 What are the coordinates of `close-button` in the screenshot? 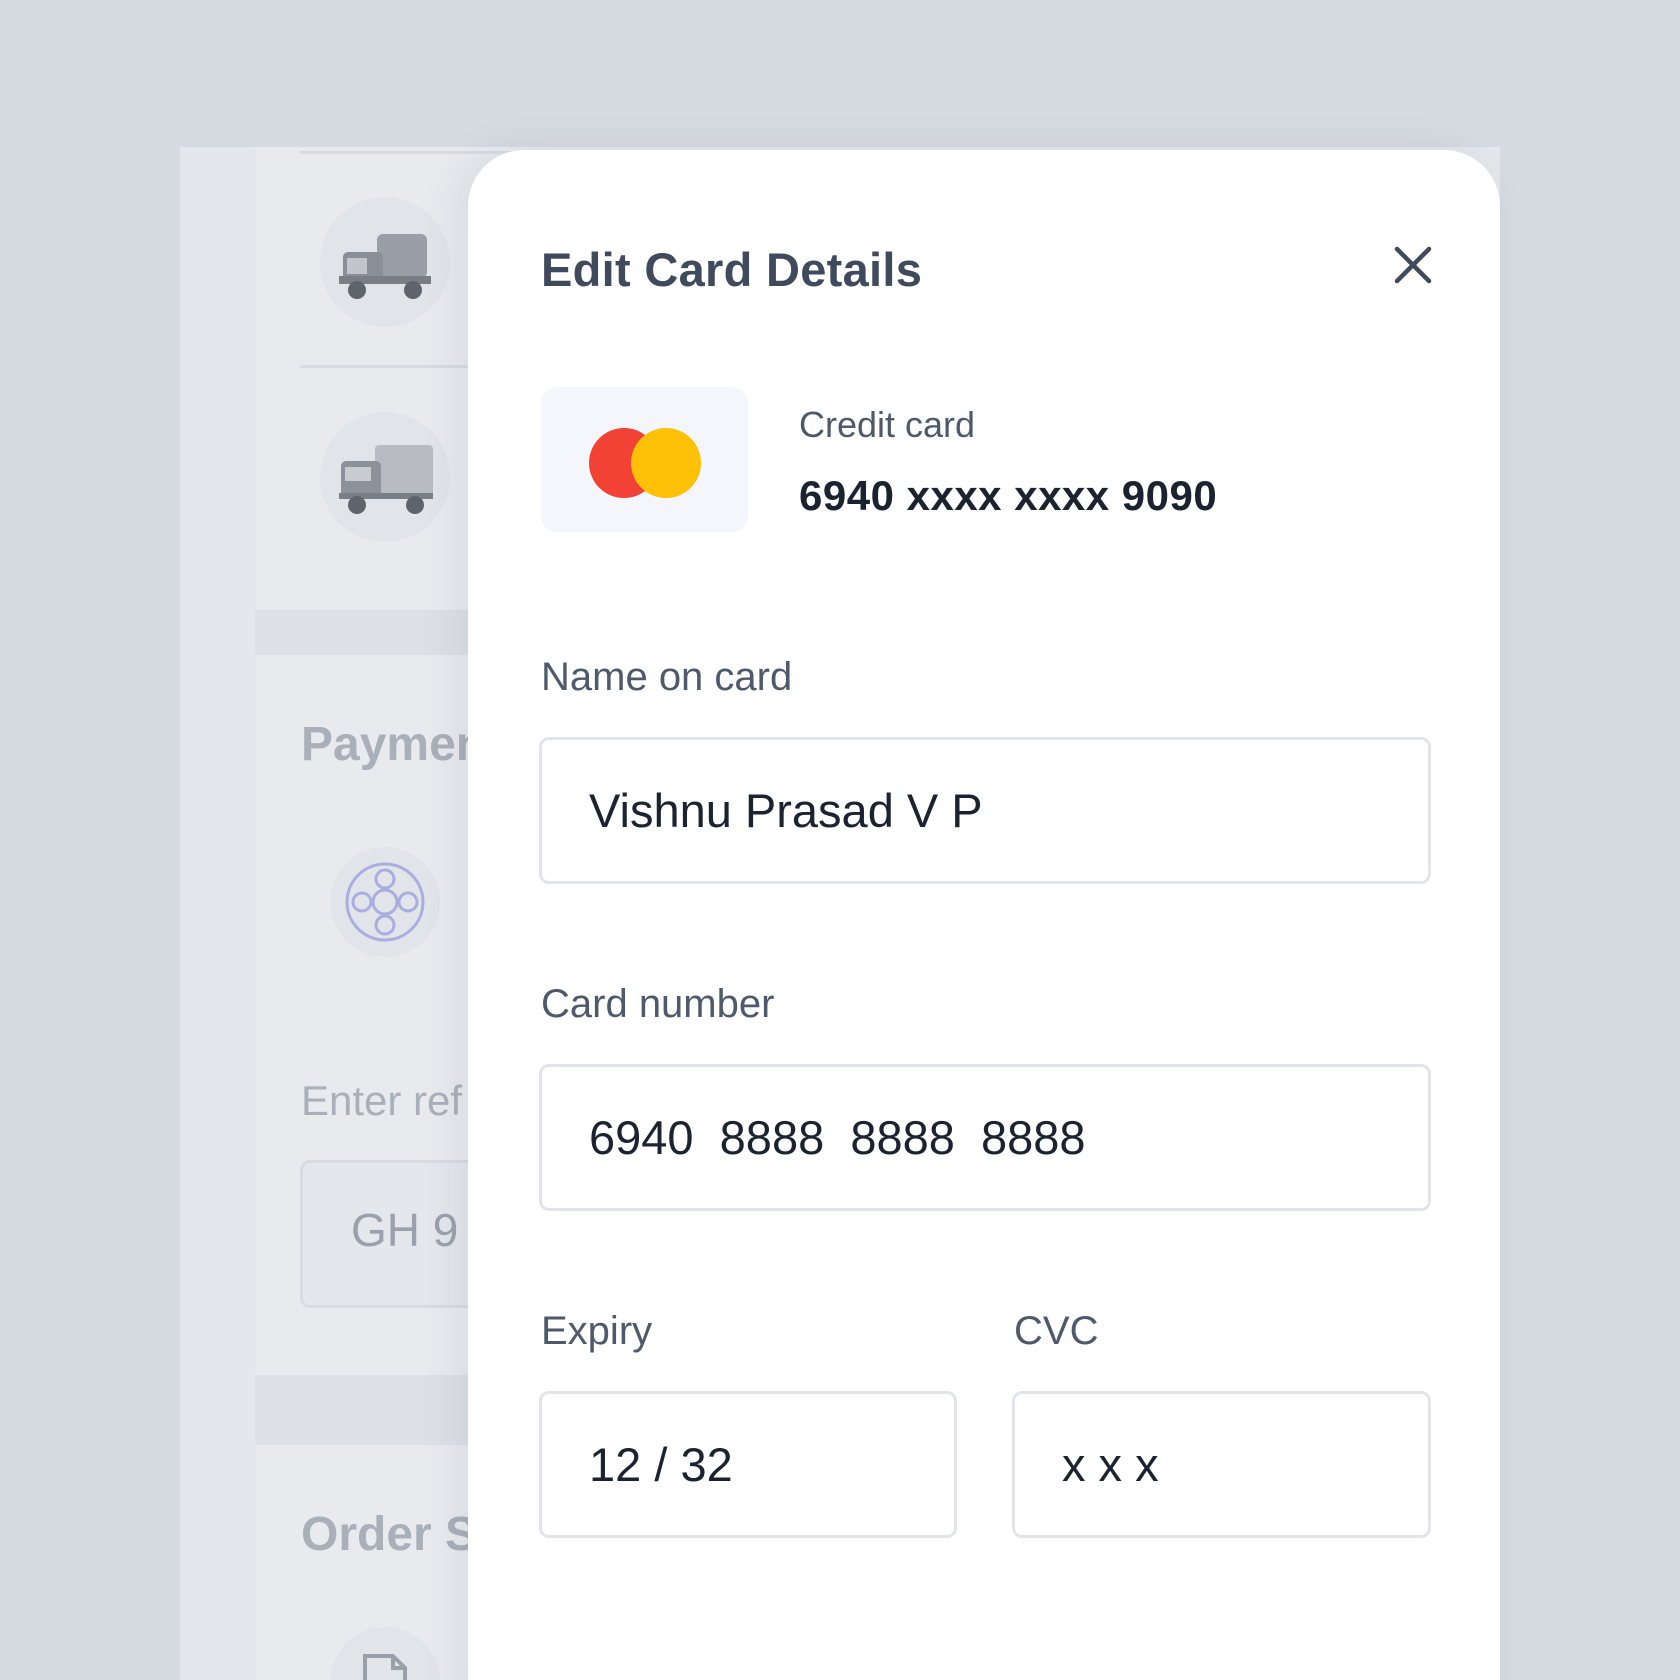 It's located at (1413, 265).